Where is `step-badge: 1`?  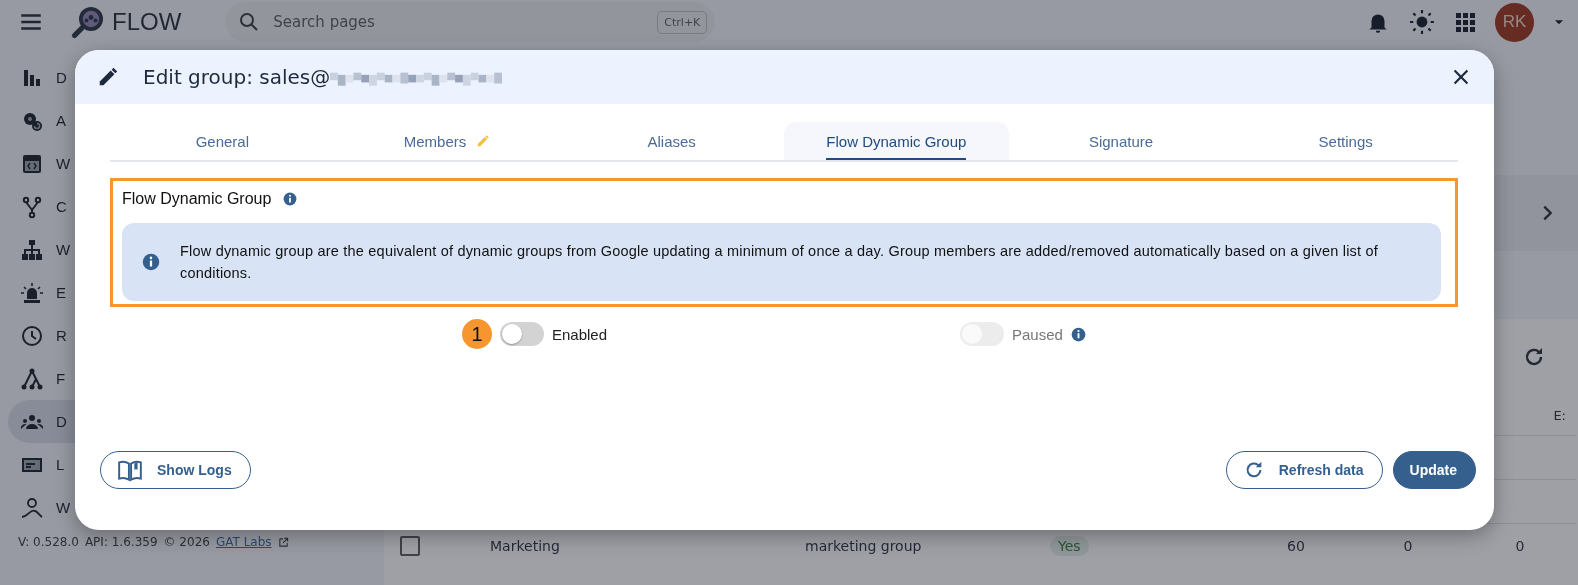 step-badge: 1 is located at coordinates (477, 334).